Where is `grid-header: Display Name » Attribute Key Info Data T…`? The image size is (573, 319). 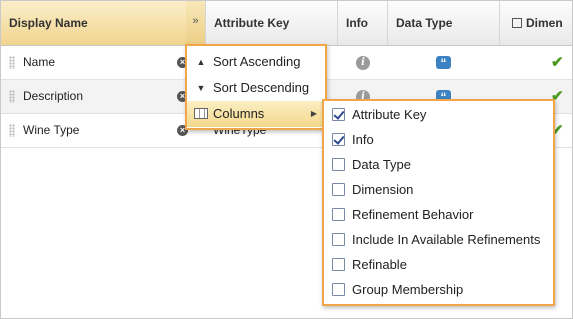 grid-header: Display Name » Attribute Key Info Data T… is located at coordinates (286, 23).